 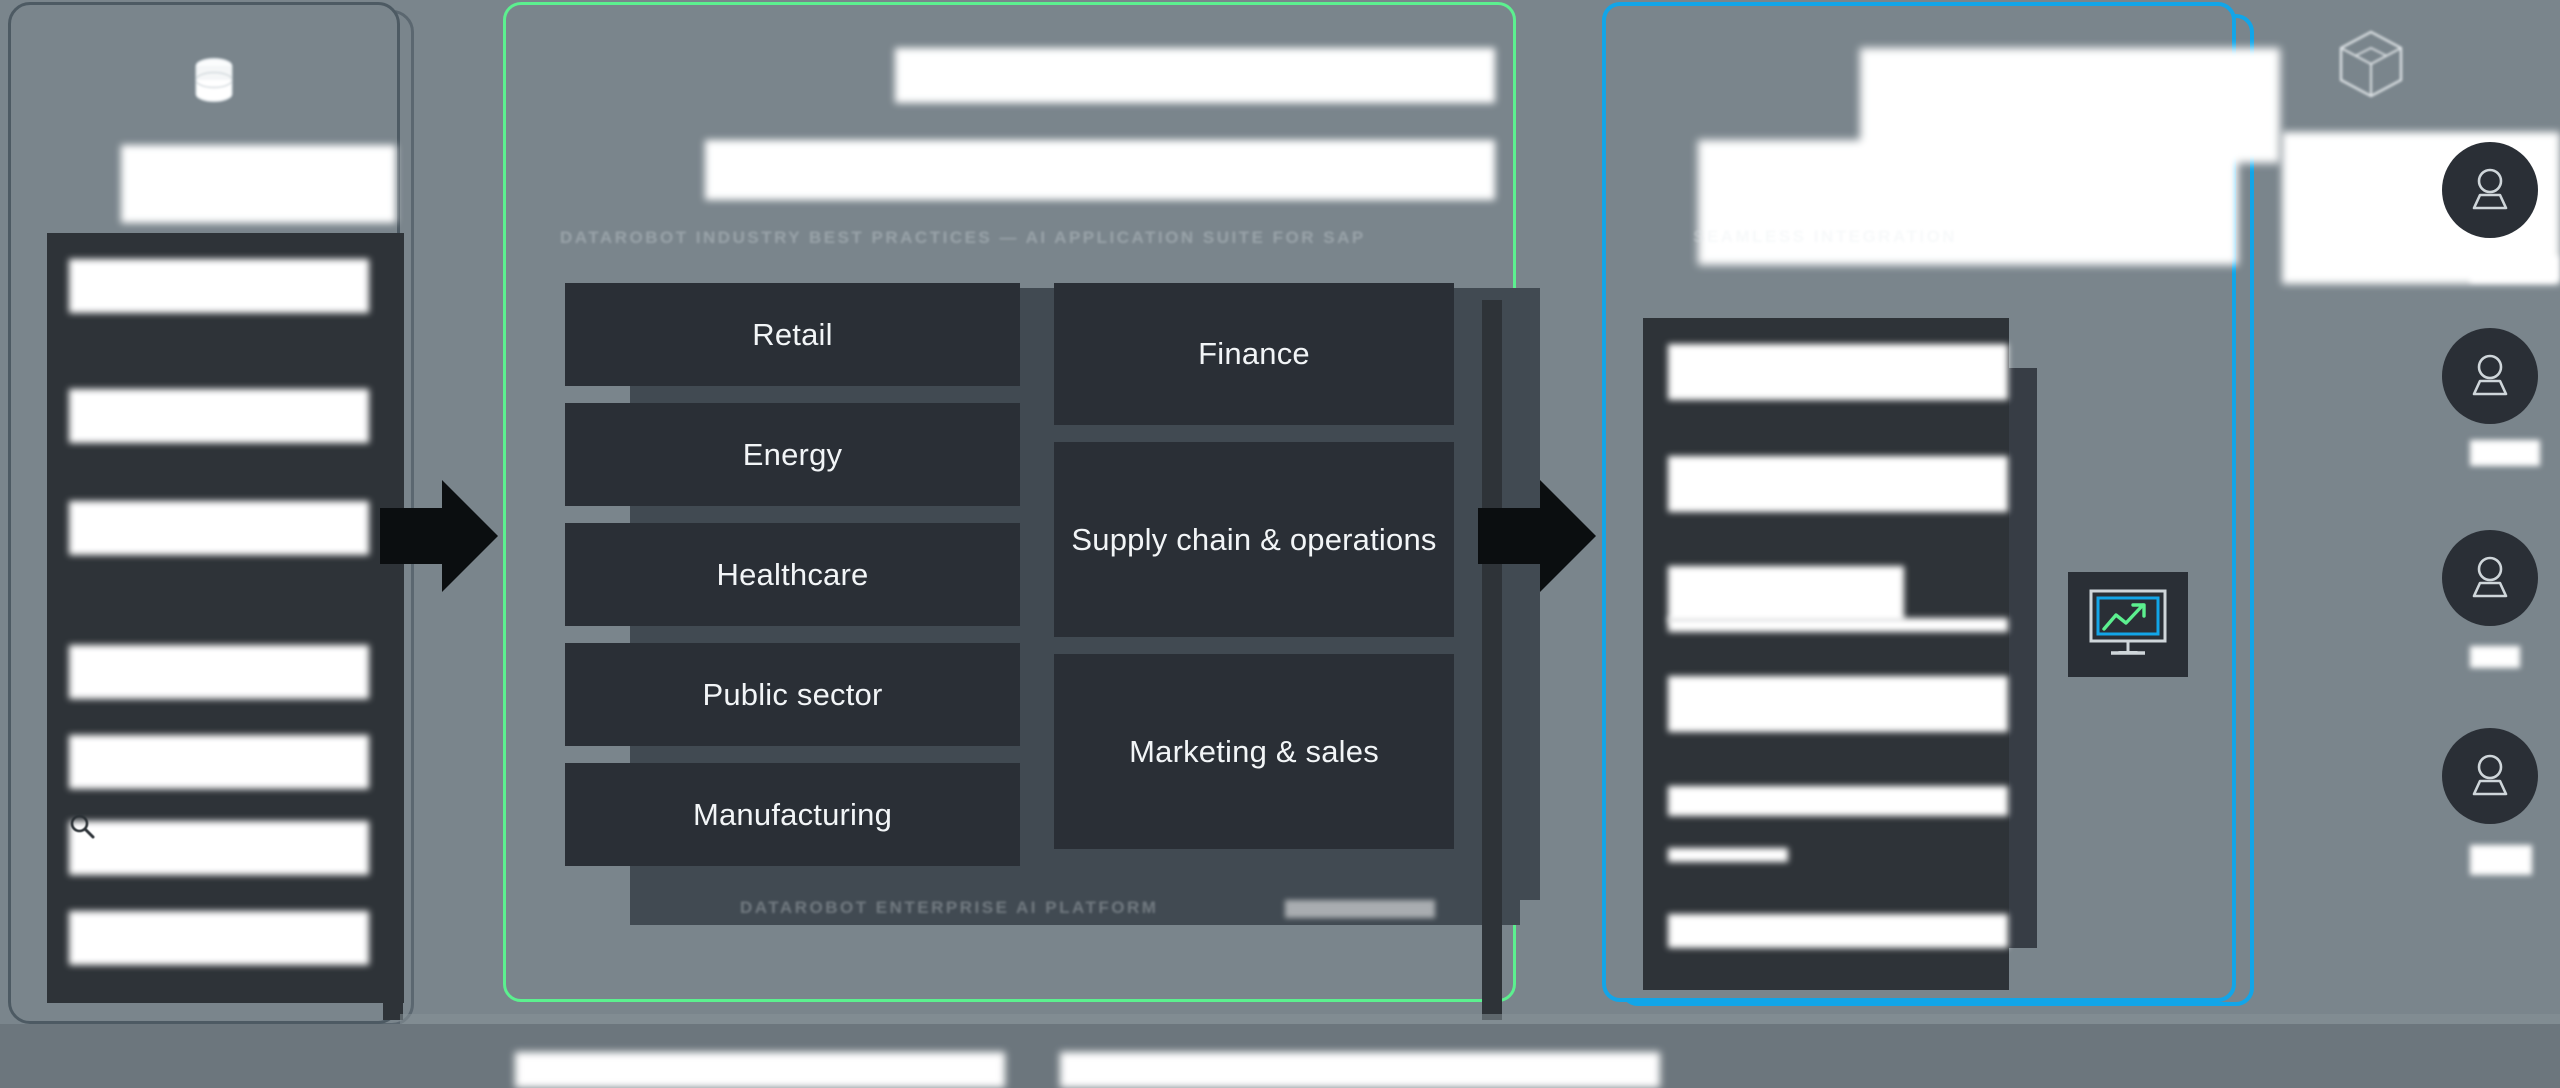 What do you see at coordinates (82, 826) in the screenshot?
I see `search-icon` at bounding box center [82, 826].